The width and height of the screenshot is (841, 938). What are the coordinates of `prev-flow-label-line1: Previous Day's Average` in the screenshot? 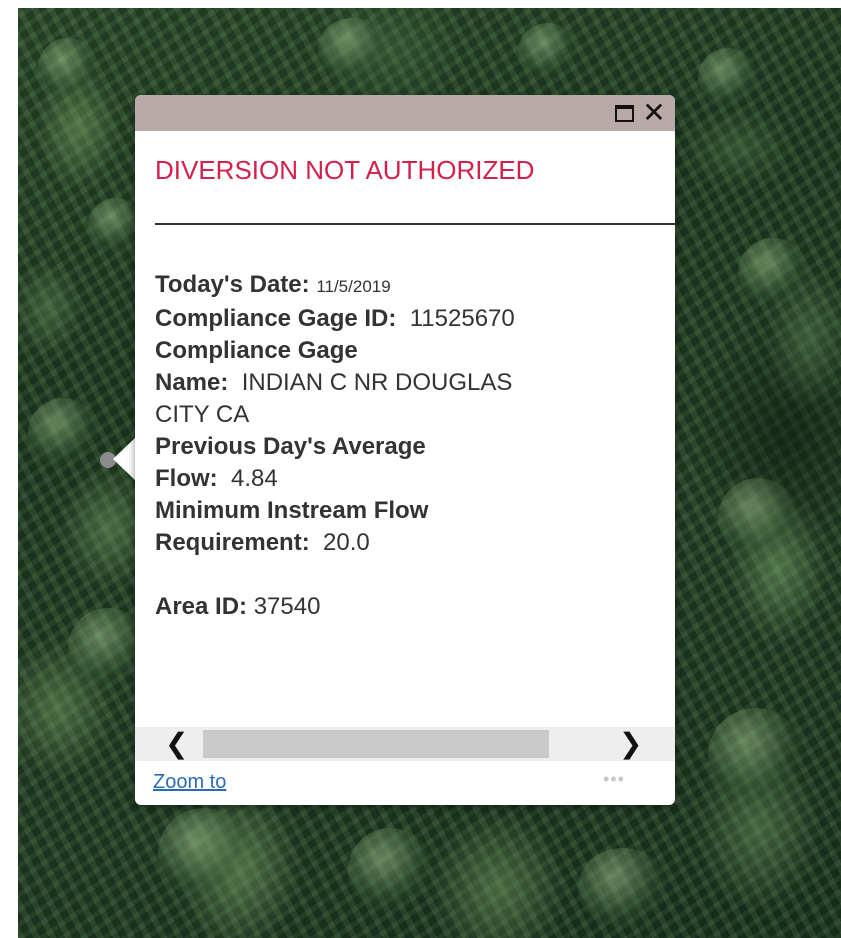 It's located at (290, 446).